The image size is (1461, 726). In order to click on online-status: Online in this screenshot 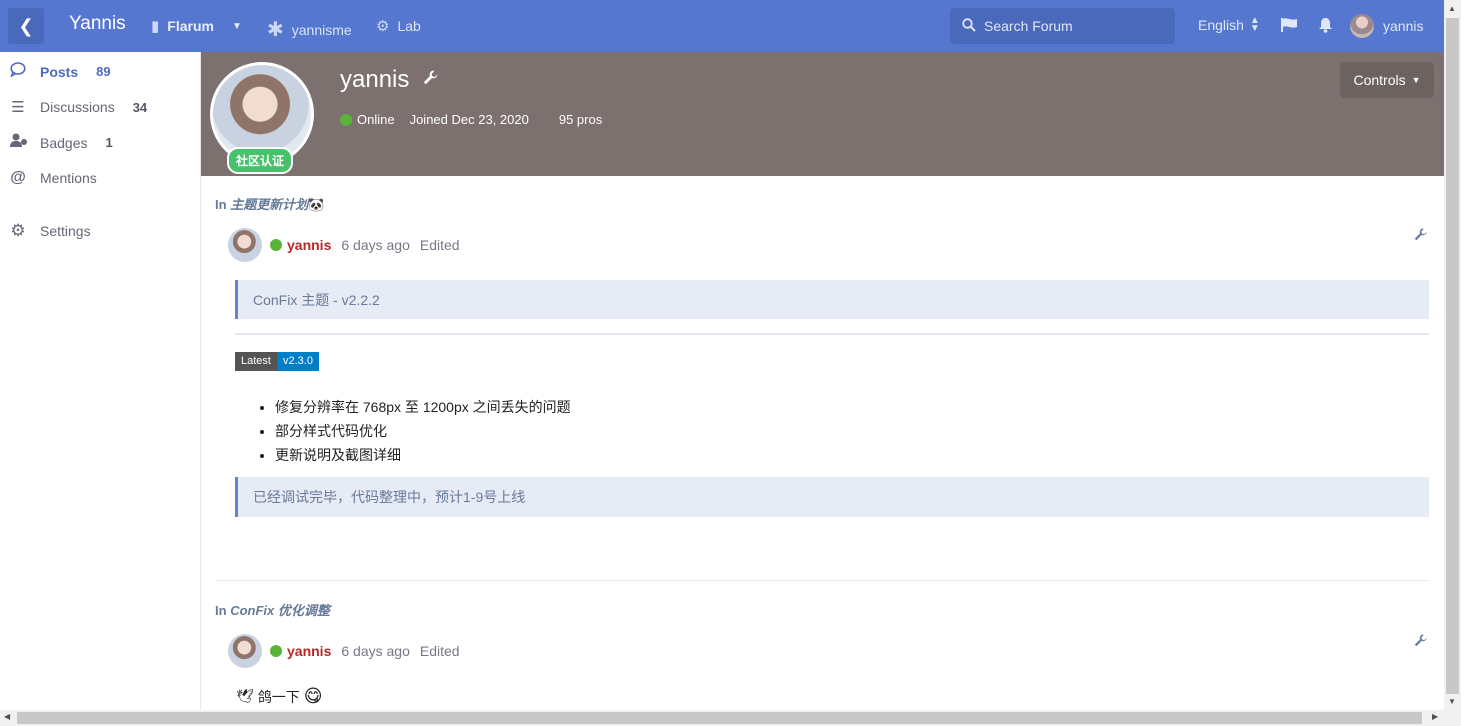, I will do `click(376, 119)`.